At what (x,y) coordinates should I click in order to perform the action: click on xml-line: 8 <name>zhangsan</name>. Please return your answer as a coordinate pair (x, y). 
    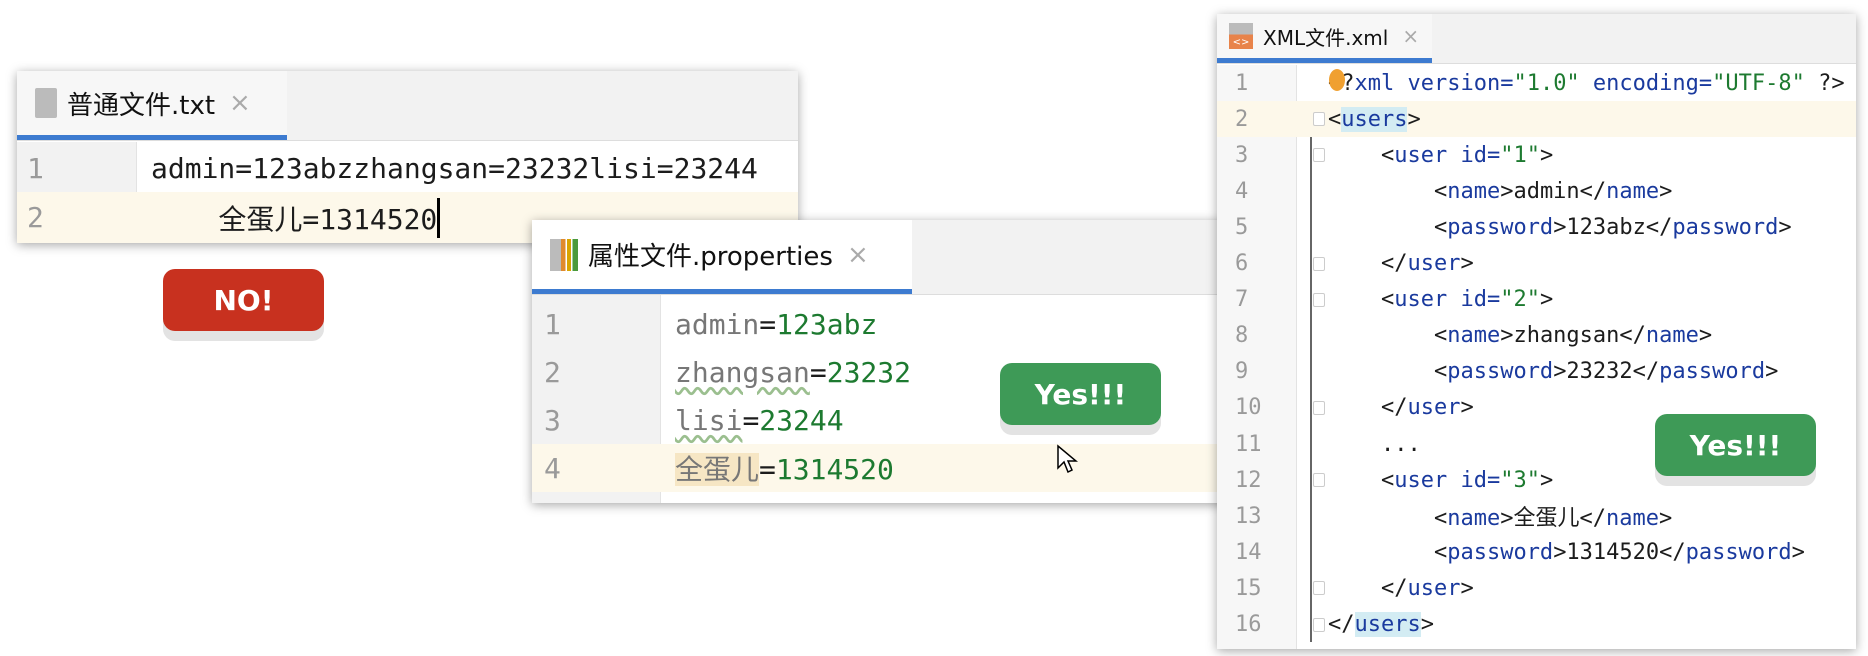
    Looking at the image, I should click on (1536, 336).